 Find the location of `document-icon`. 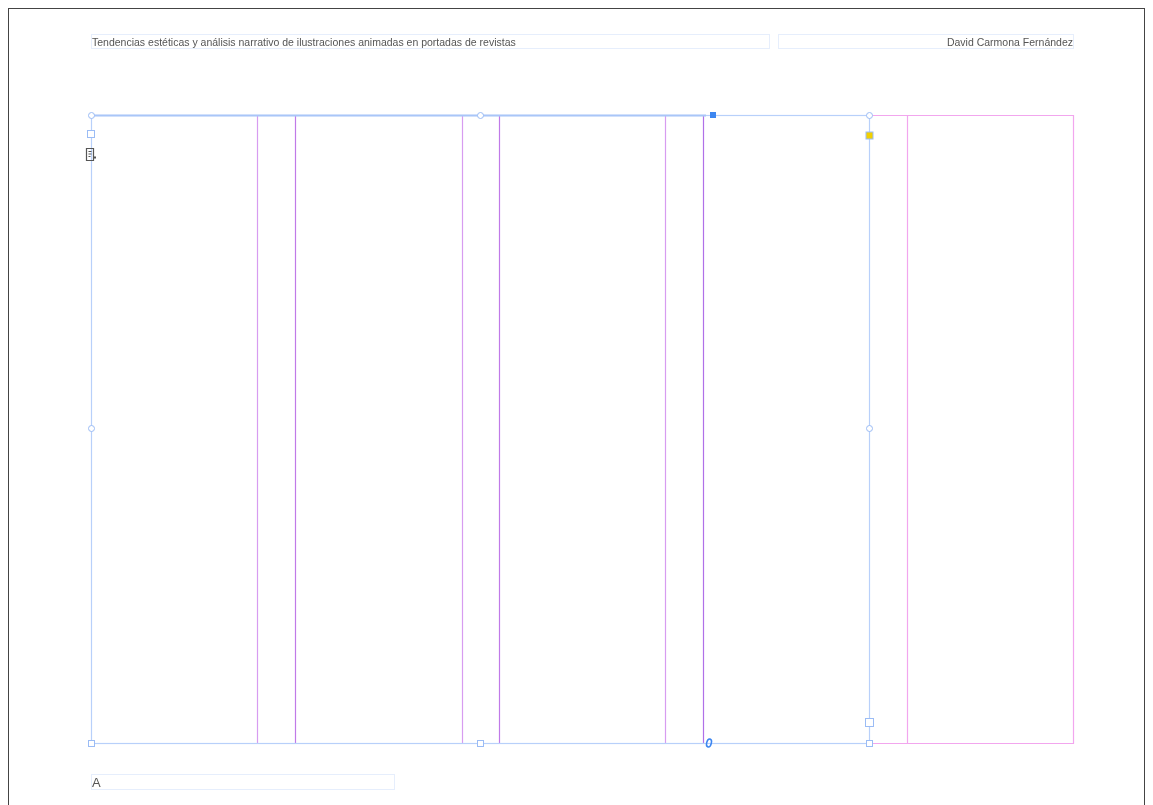

document-icon is located at coordinates (91, 154).